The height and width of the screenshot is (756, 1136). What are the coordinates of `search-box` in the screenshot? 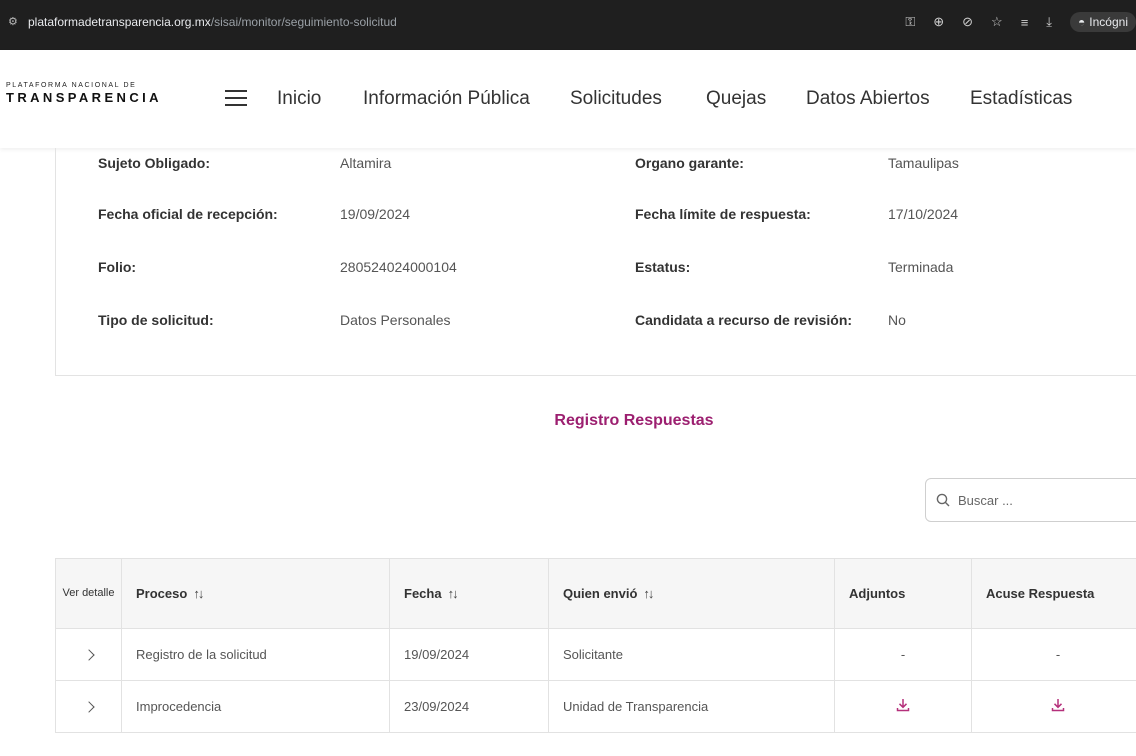 It's located at (1030, 500).